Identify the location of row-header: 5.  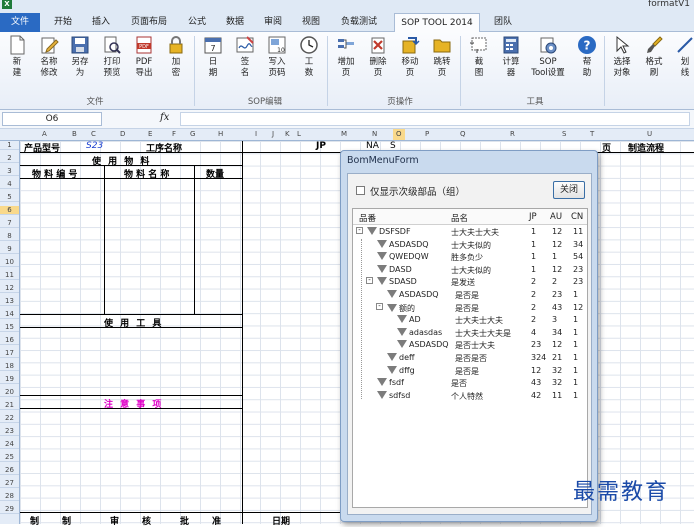
(9, 197).